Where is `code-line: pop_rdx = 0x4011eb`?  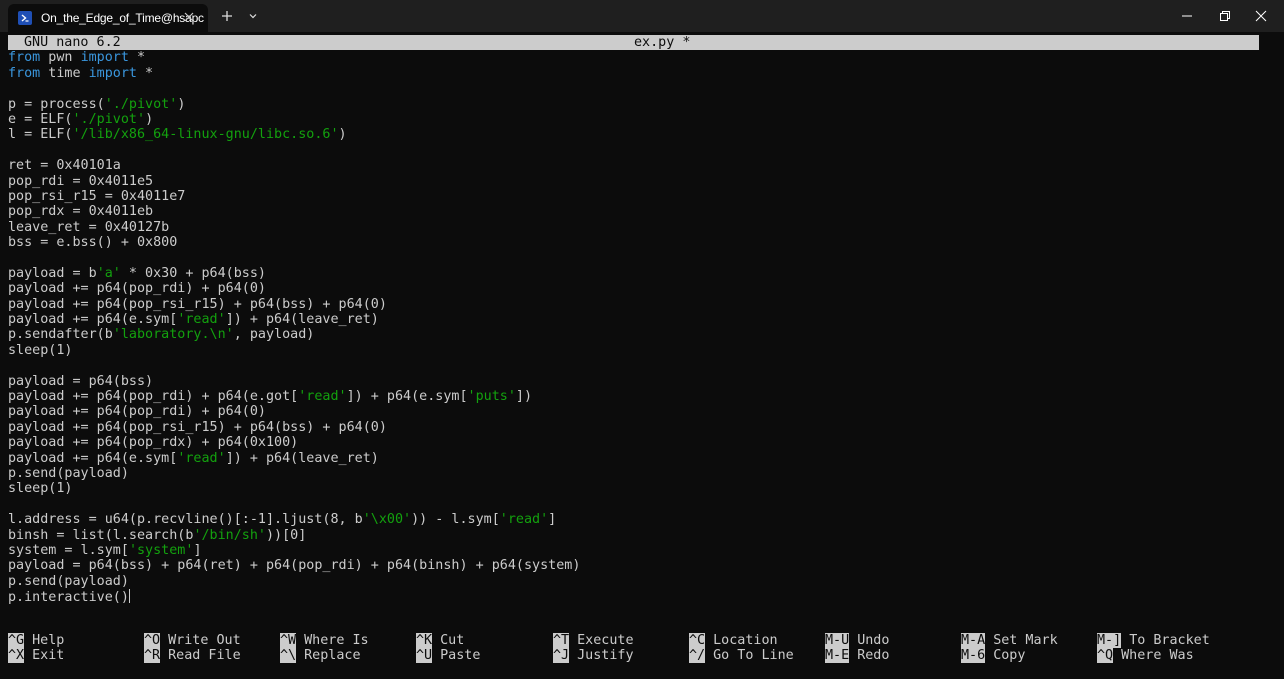
code-line: pop_rdx = 0x4011eb is located at coordinates (642, 211).